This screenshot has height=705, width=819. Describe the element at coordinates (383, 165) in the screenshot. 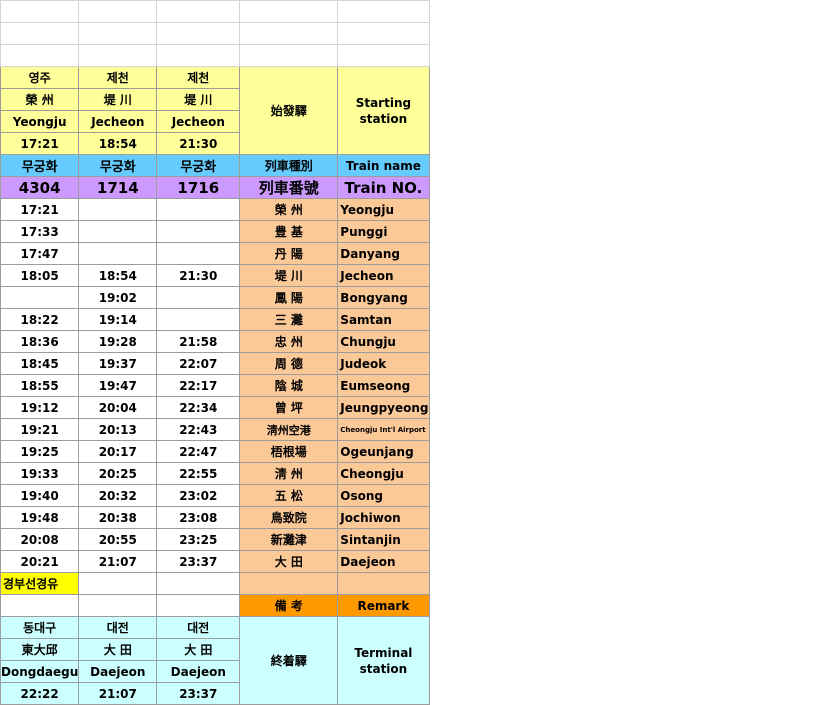

I see `train-name-label-en: Train name` at that location.